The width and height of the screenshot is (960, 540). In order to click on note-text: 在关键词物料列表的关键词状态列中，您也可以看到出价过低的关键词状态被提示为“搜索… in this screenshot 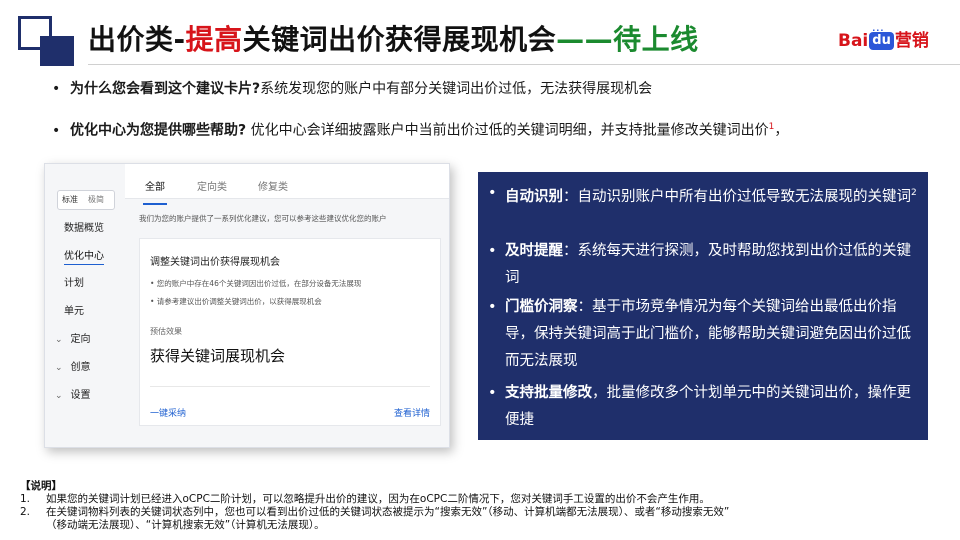, I will do `click(388, 512)`.